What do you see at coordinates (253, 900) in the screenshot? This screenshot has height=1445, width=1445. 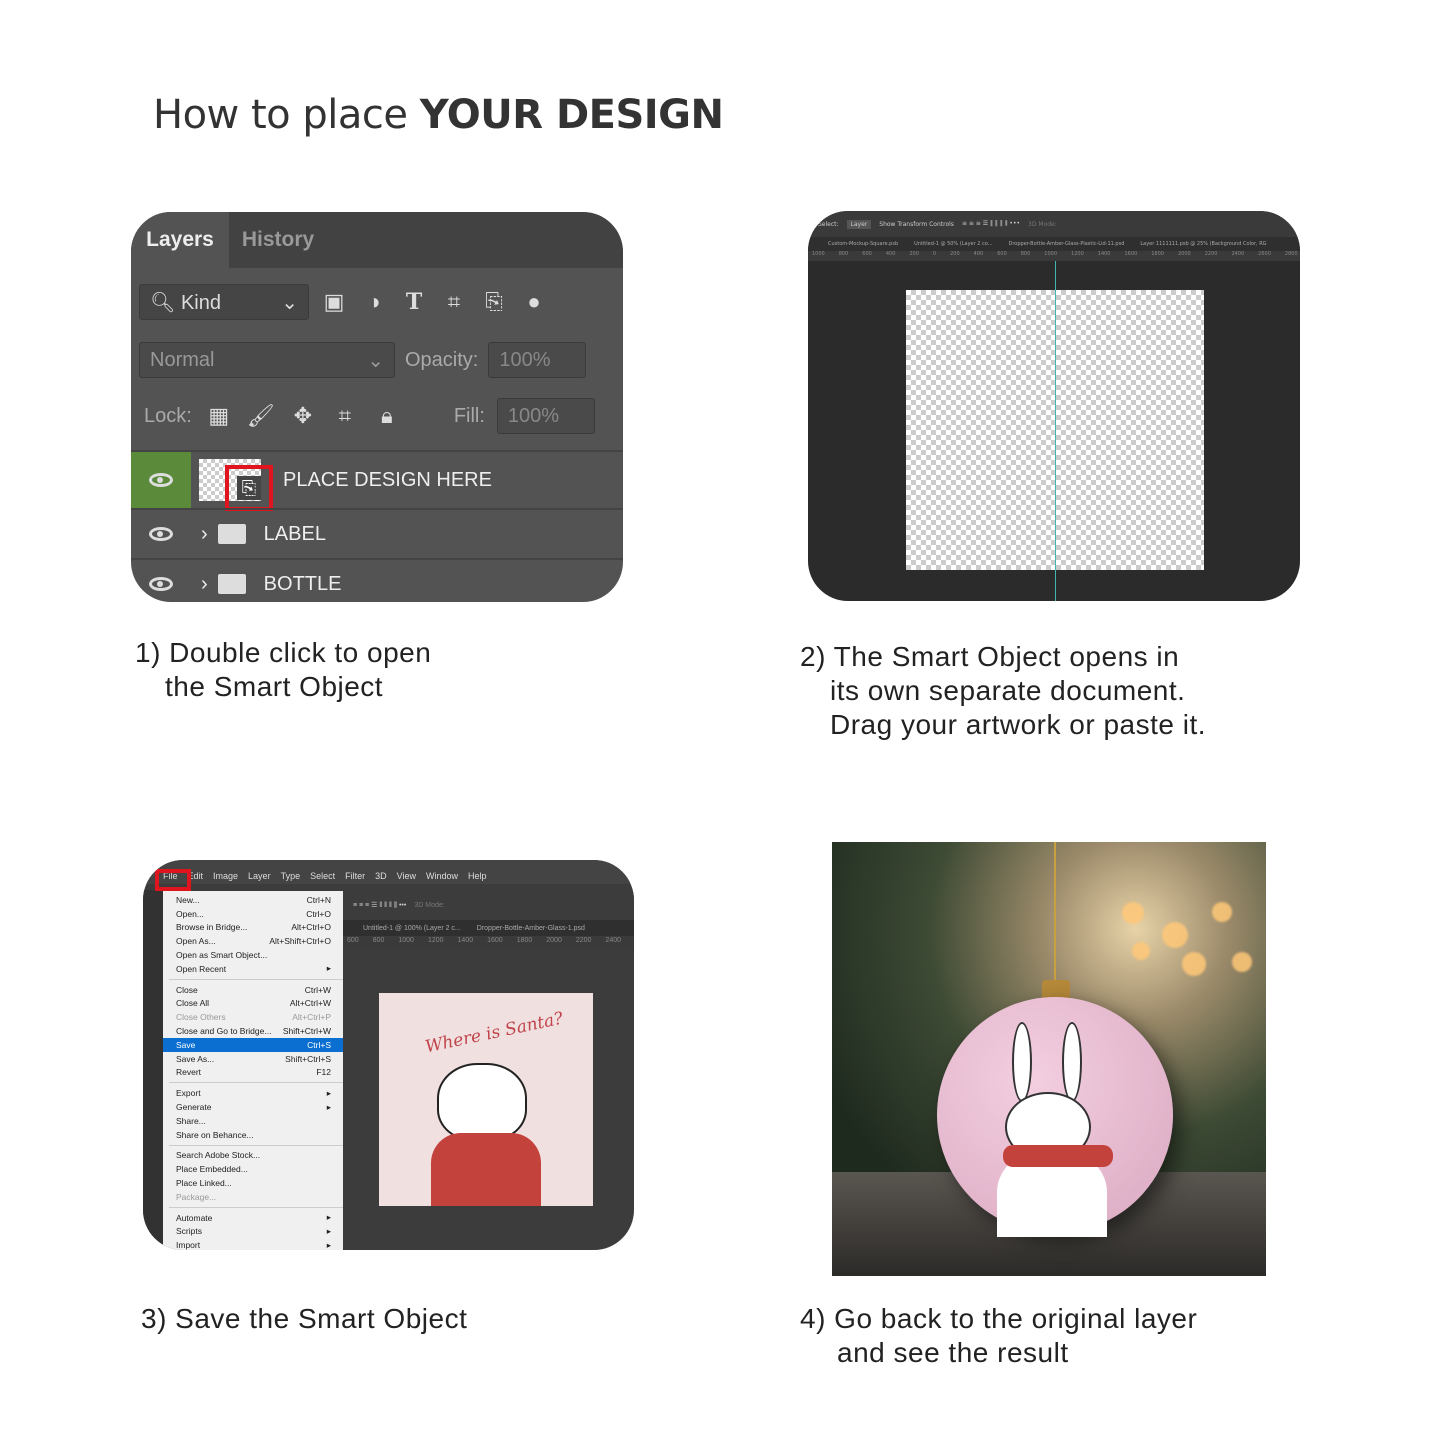 I see `menu-item-new: New... Ctrl+N` at bounding box center [253, 900].